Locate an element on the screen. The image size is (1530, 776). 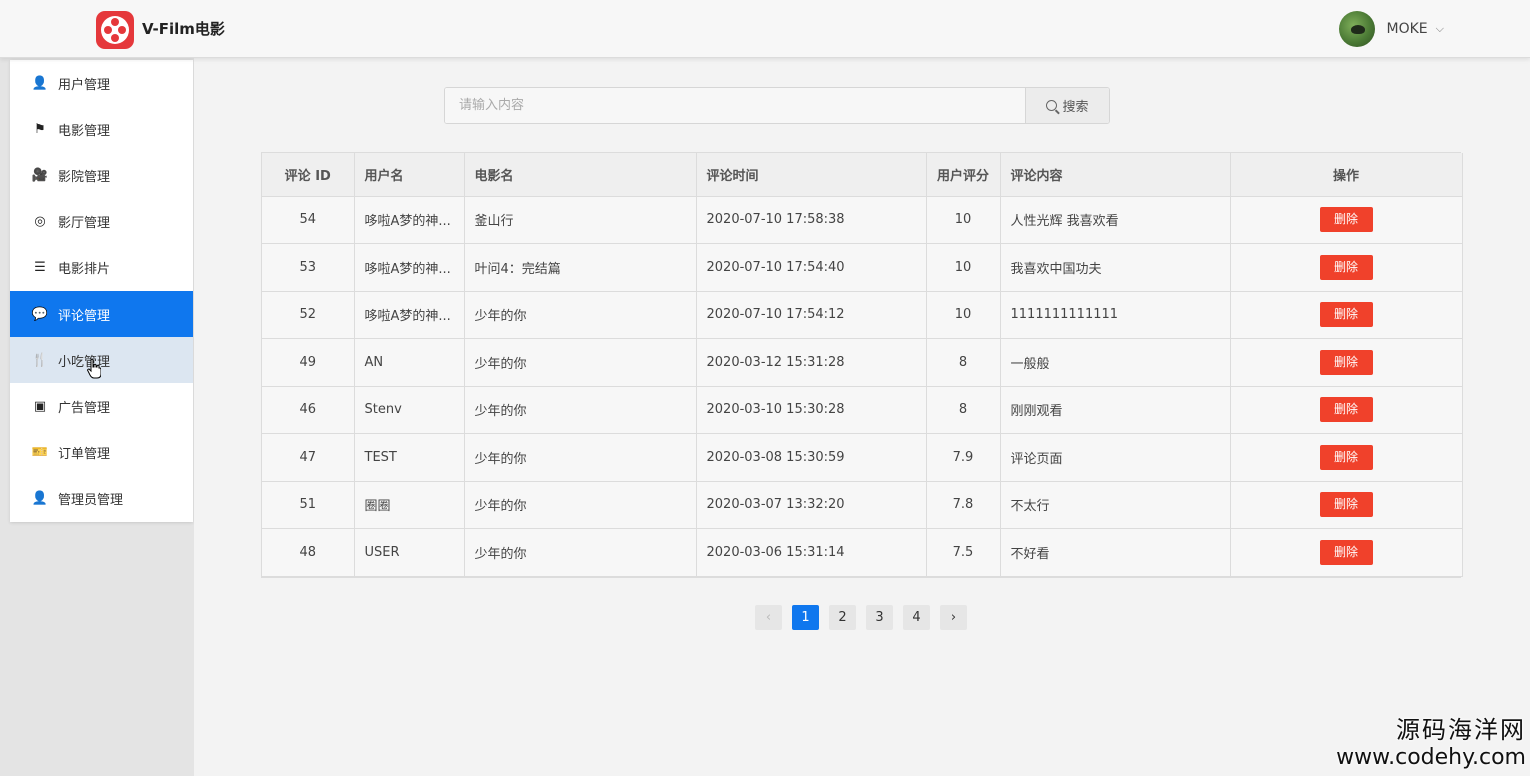
watermark-url: www.codehy.com is located at coordinates (1431, 757).